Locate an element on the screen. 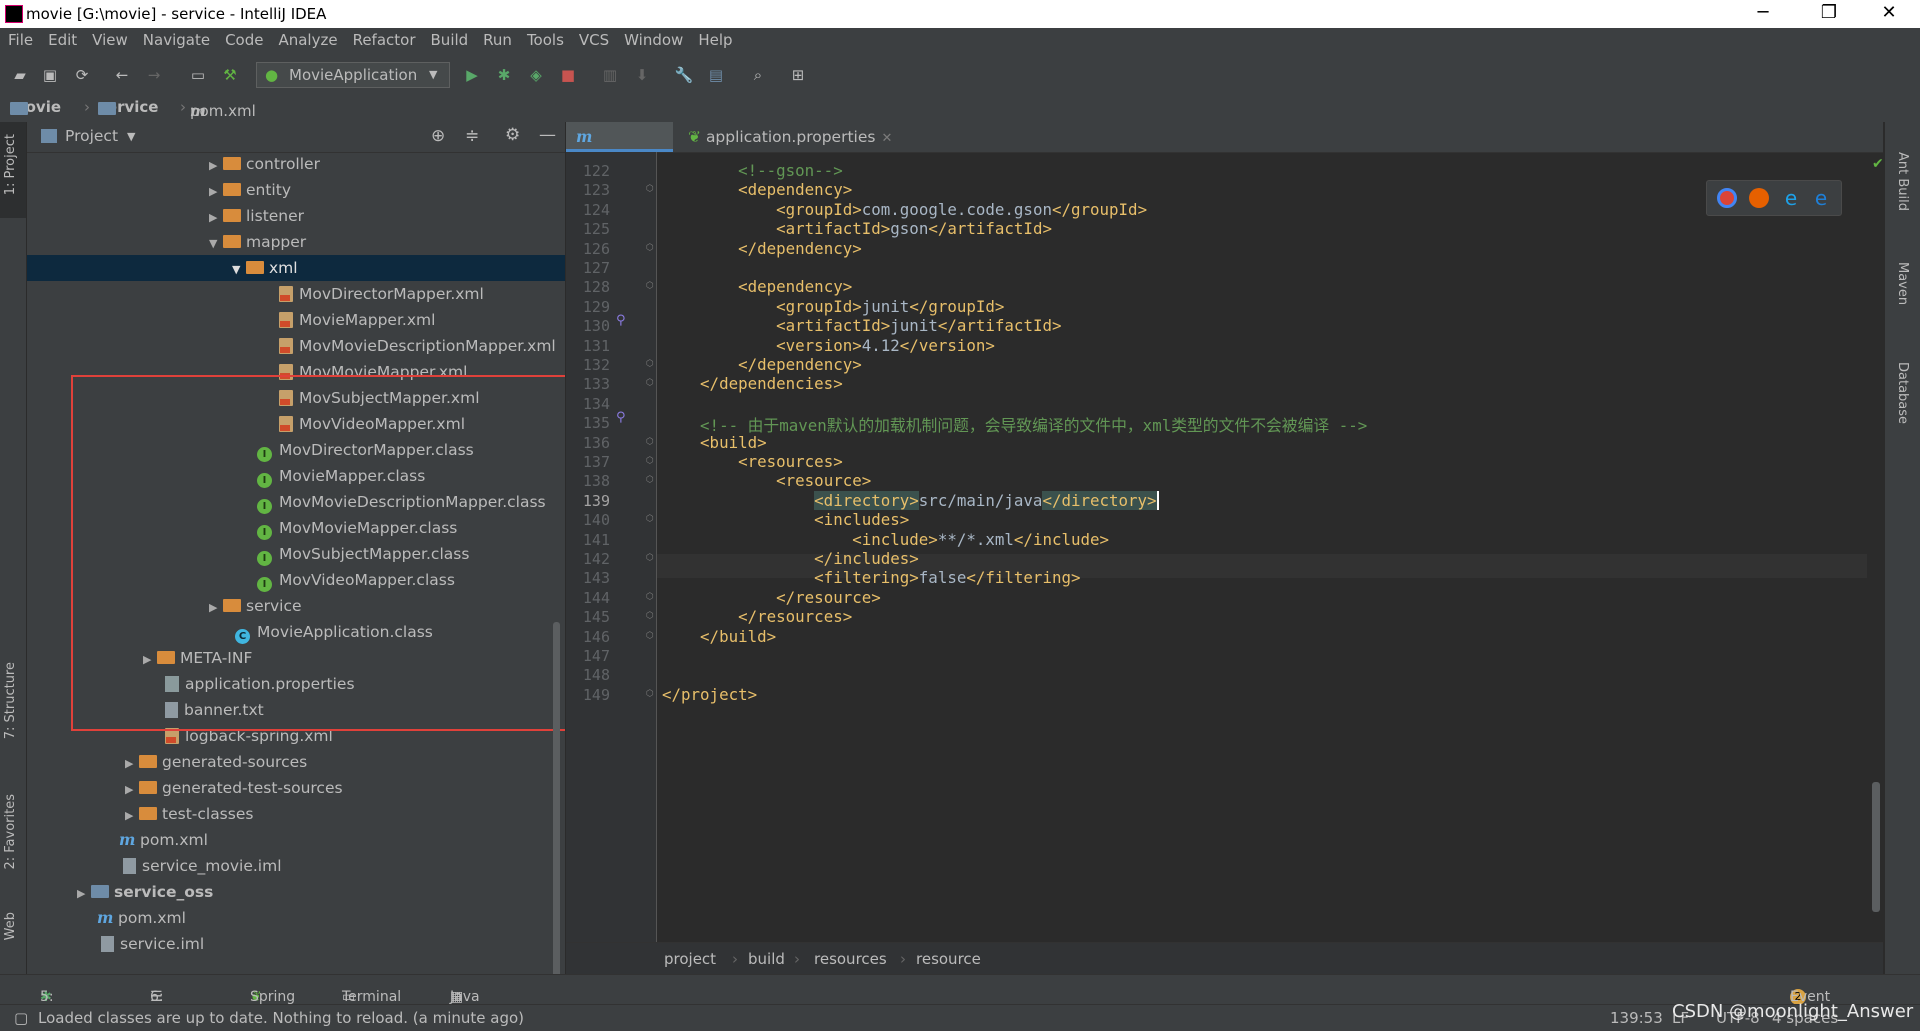  menu-refactor: Refactor is located at coordinates (384, 38).